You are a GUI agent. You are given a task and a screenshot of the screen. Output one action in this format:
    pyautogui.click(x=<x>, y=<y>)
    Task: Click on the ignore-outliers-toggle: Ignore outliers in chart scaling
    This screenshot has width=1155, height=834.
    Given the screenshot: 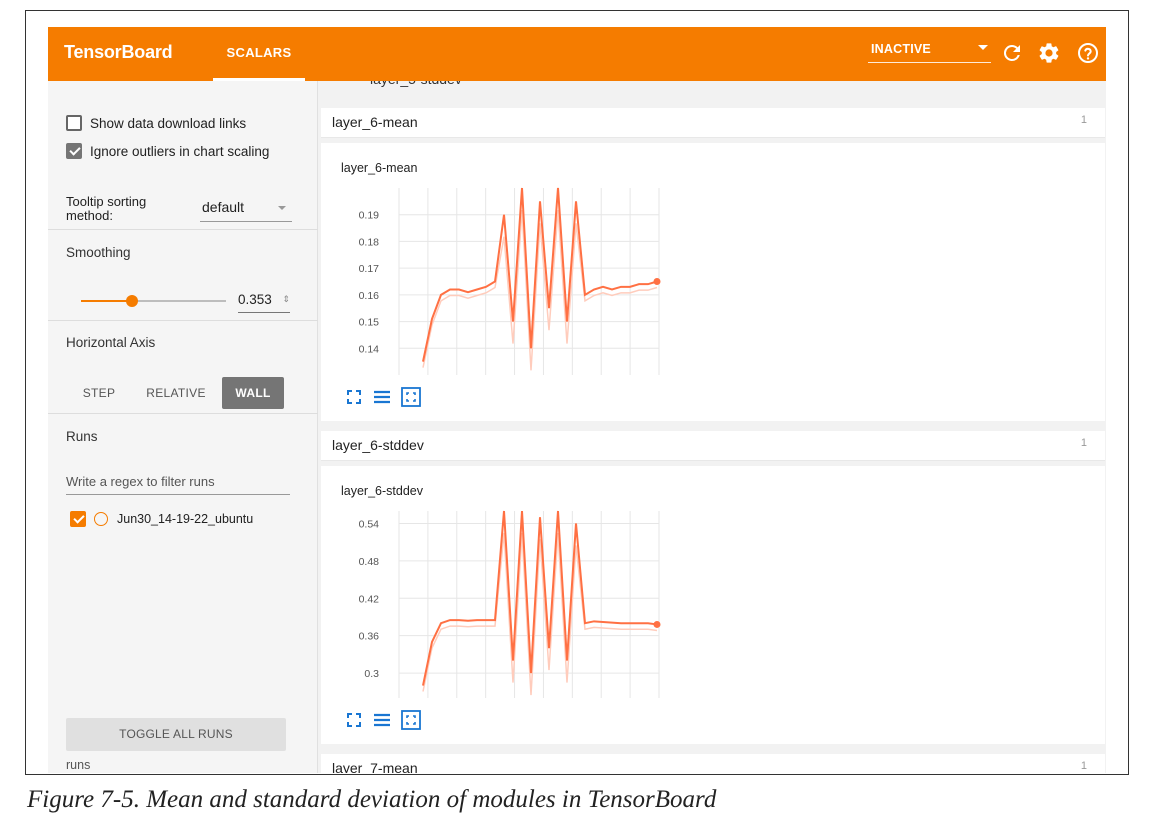 What is the action you would take?
    pyautogui.click(x=167, y=151)
    